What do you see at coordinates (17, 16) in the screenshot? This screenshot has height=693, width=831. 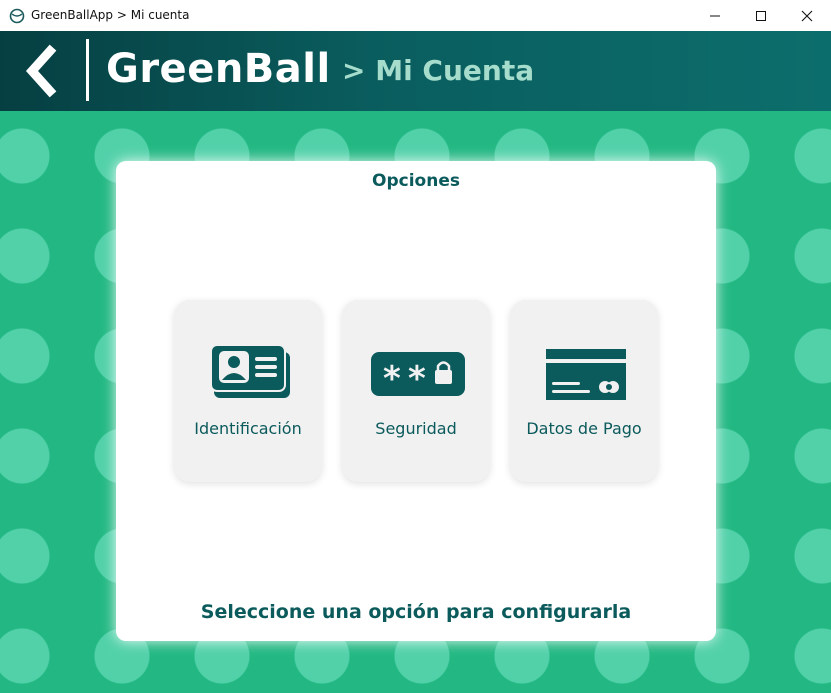 I see `app-logo-icon` at bounding box center [17, 16].